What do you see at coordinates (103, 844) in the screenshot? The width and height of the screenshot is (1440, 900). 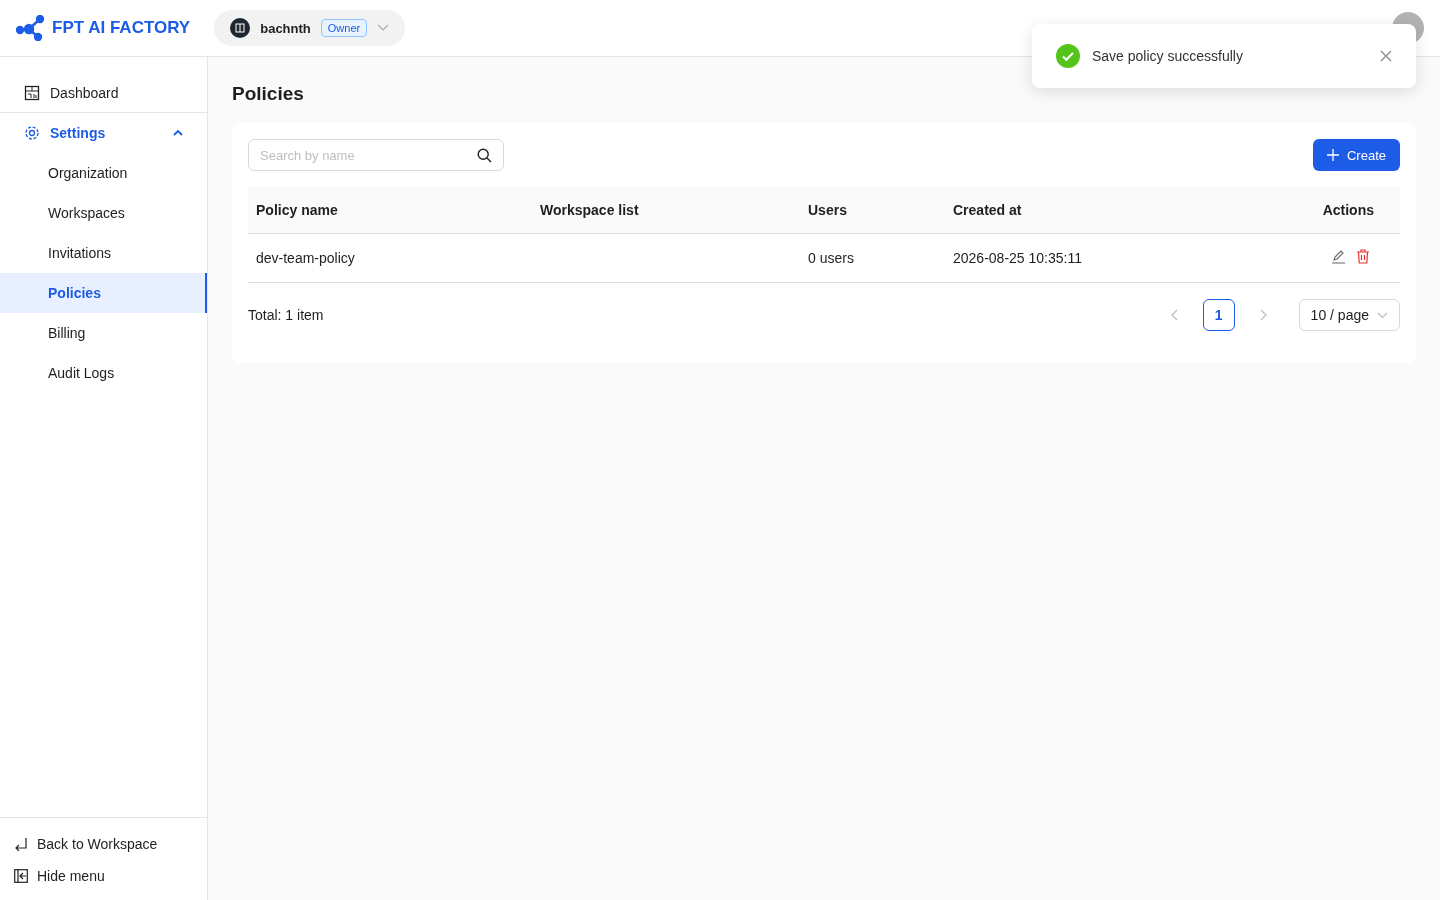 I see `sidebar-footer-link: Back to Workspace` at bounding box center [103, 844].